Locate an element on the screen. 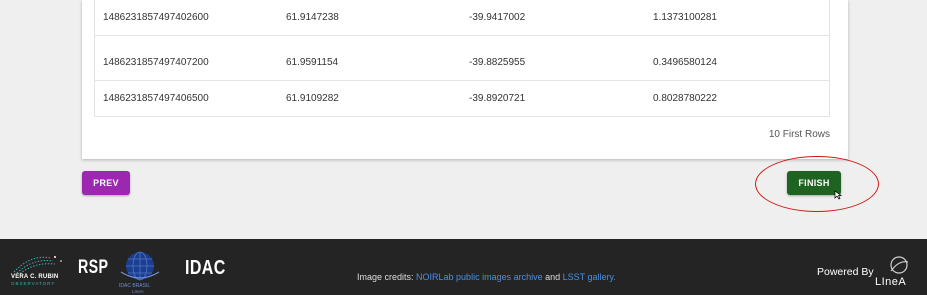  table-cell-ra: 61.9591154 is located at coordinates (312, 62).